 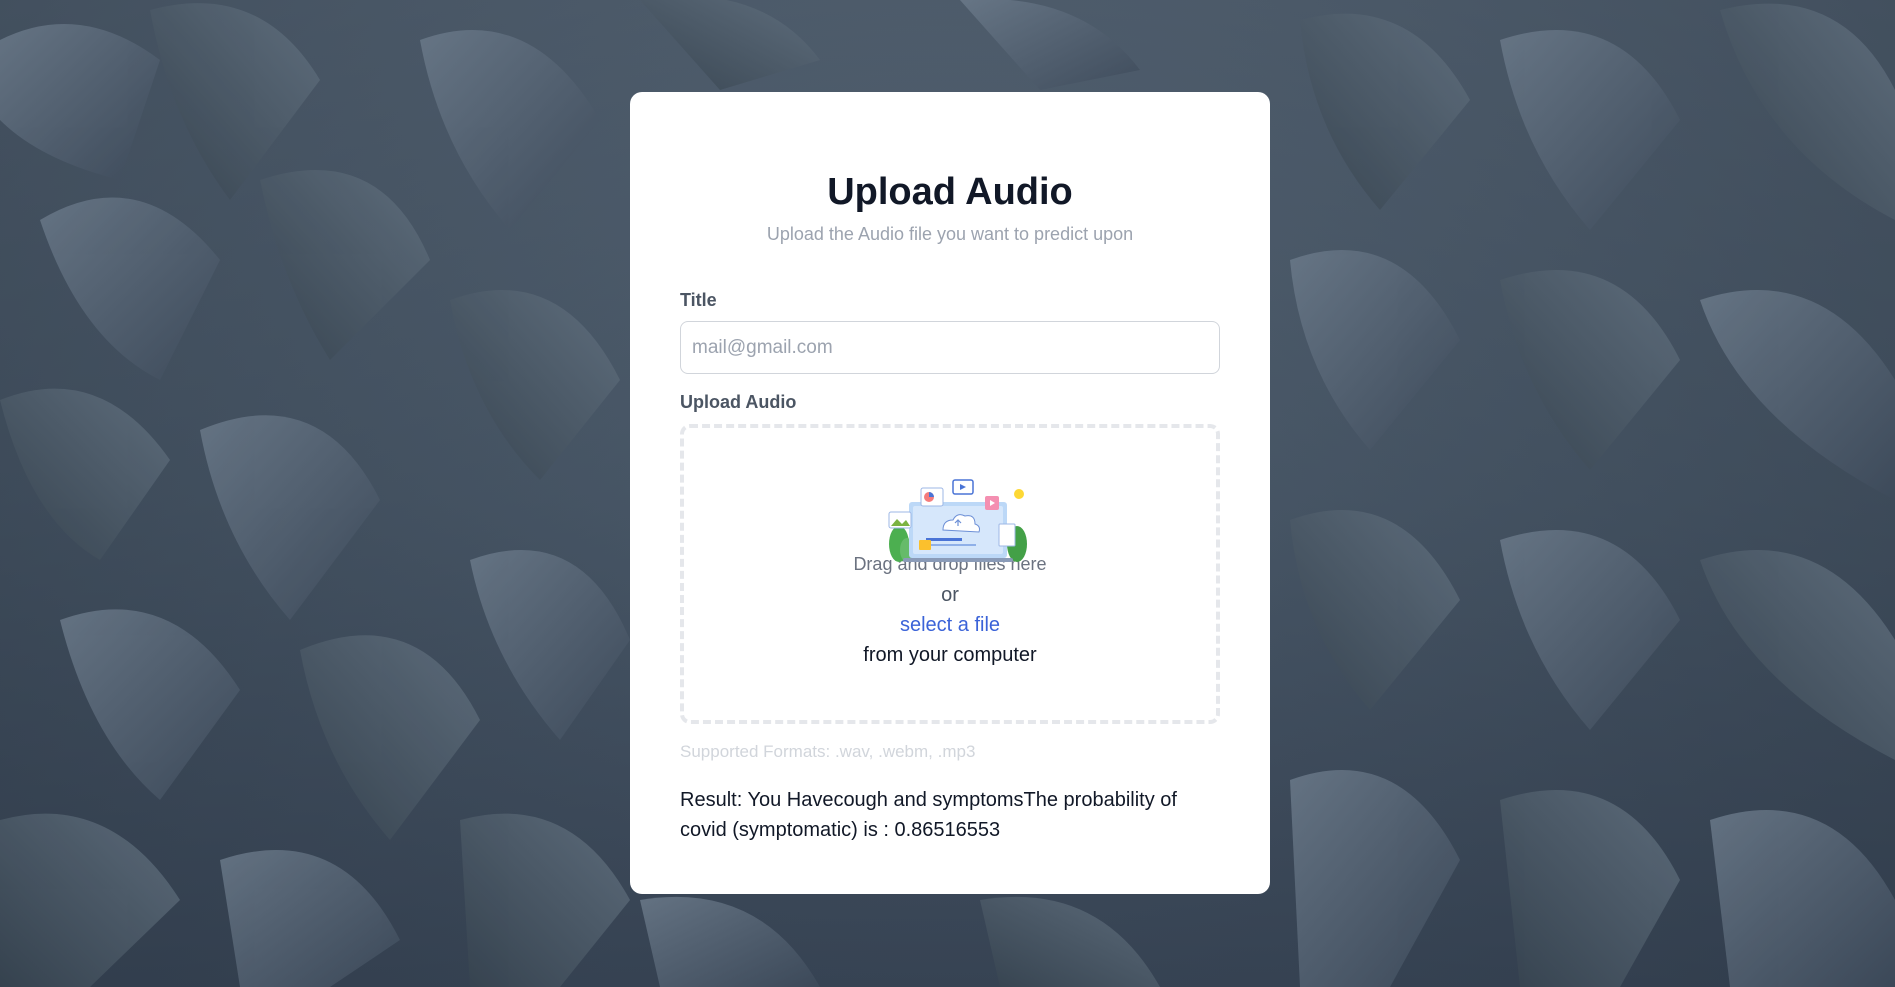 I want to click on upload-illustration-icon, so click(x=957, y=520).